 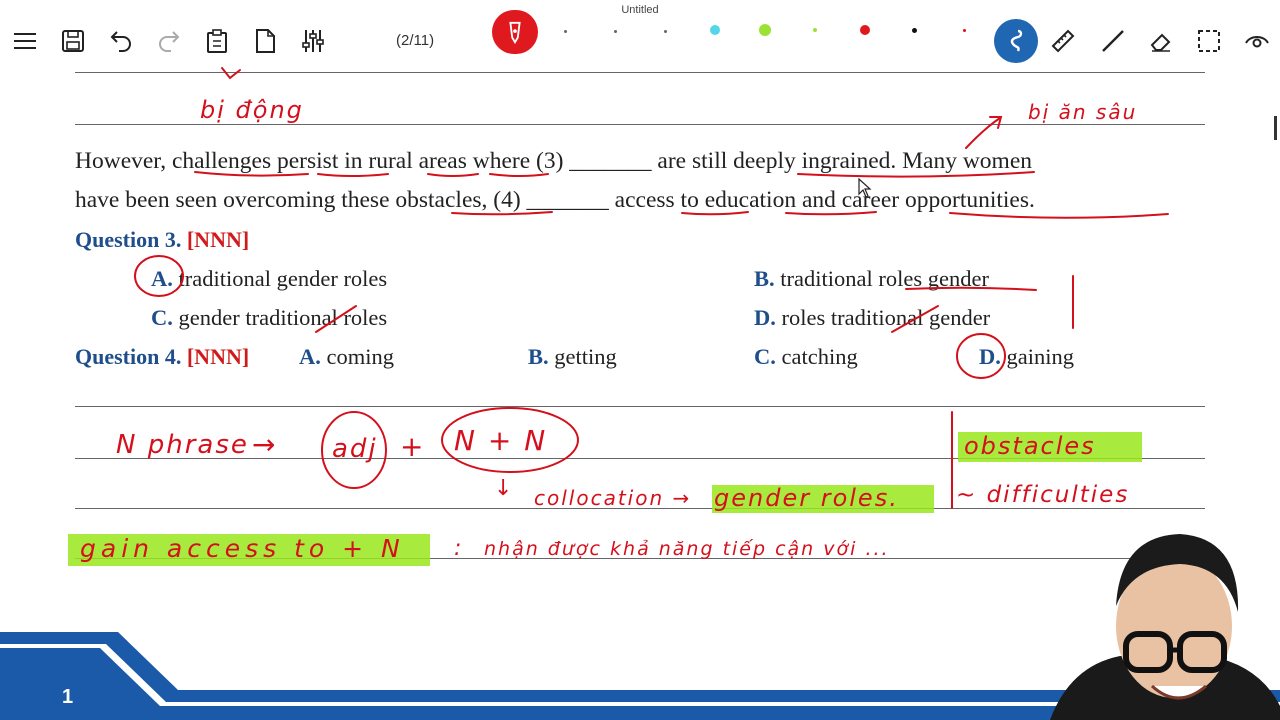 I want to click on lasso-icon, so click(x=1016, y=41).